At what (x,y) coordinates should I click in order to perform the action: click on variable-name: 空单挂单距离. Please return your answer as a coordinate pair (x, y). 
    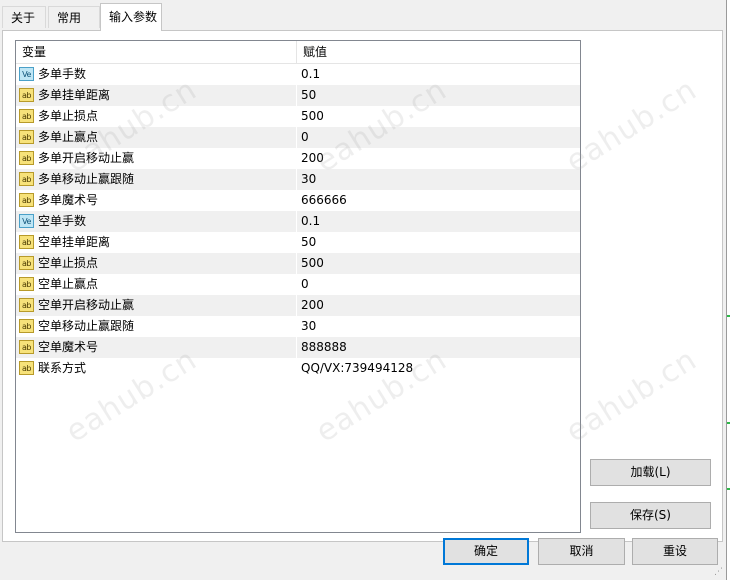
    Looking at the image, I should click on (74, 242).